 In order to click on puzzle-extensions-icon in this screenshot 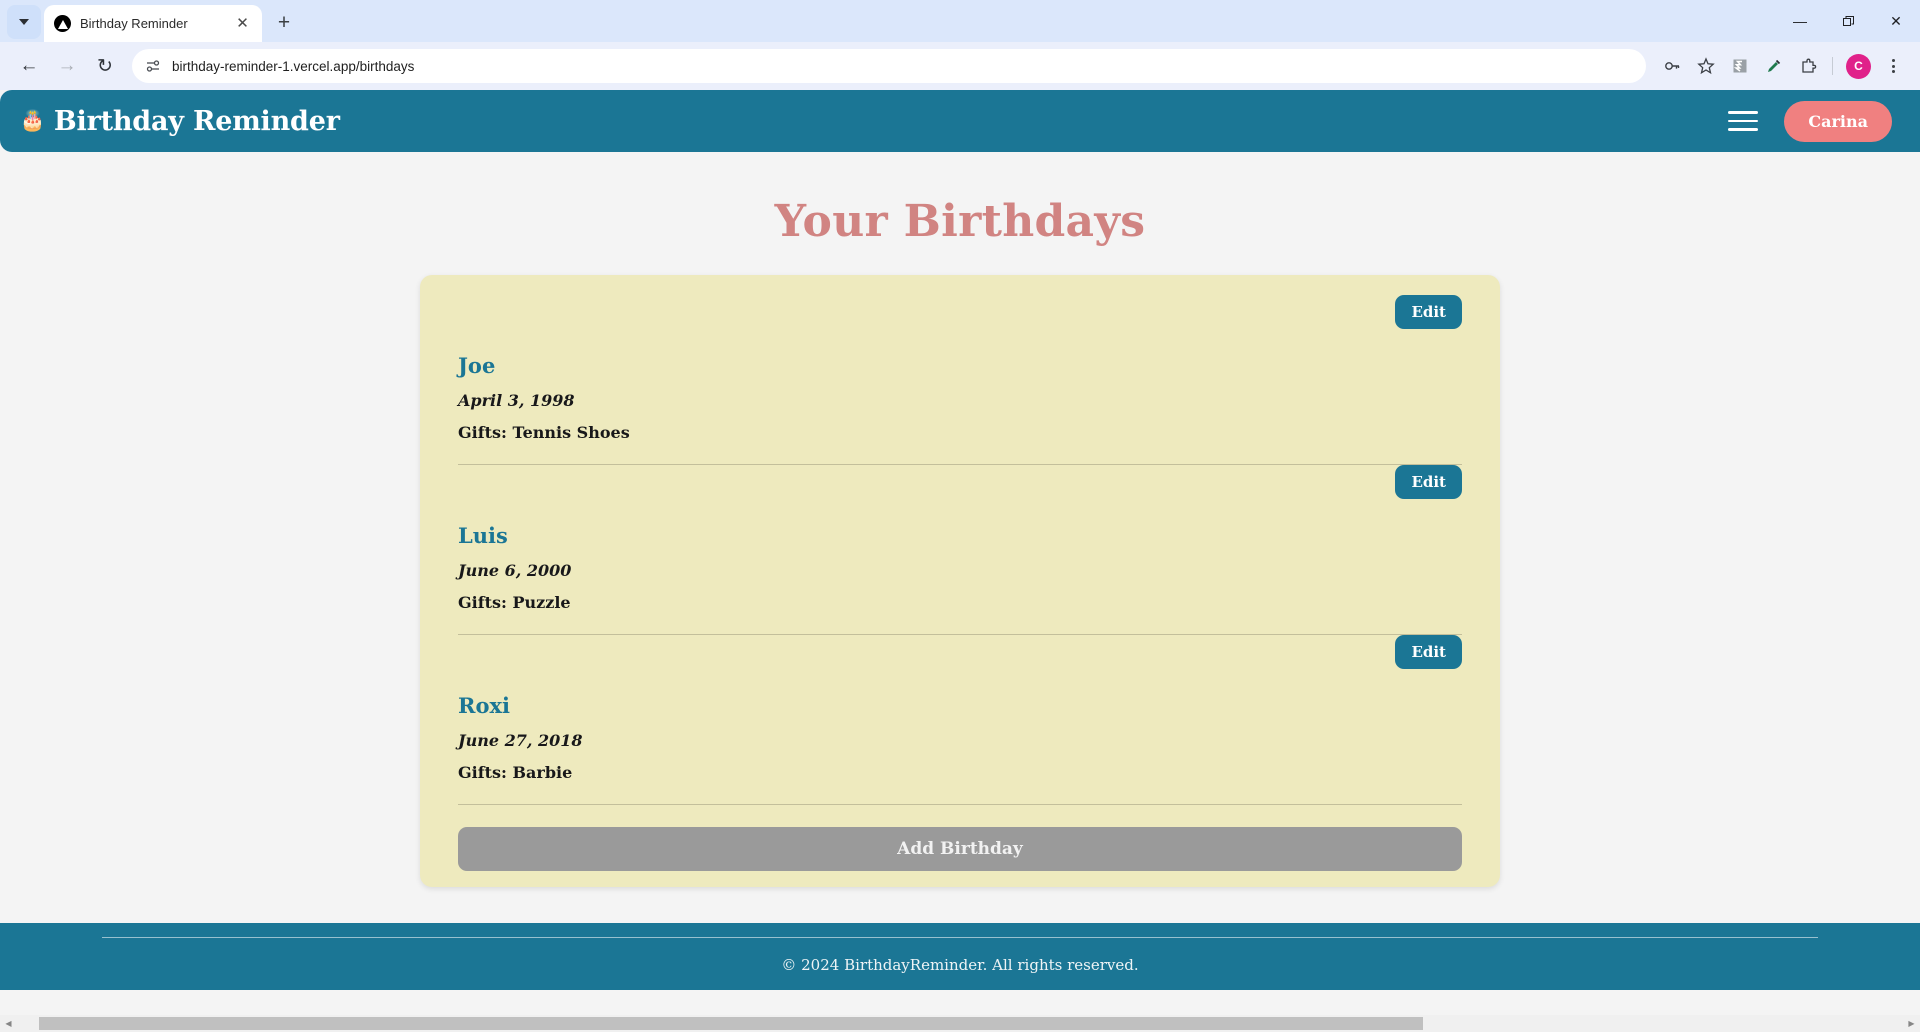, I will do `click(1808, 66)`.